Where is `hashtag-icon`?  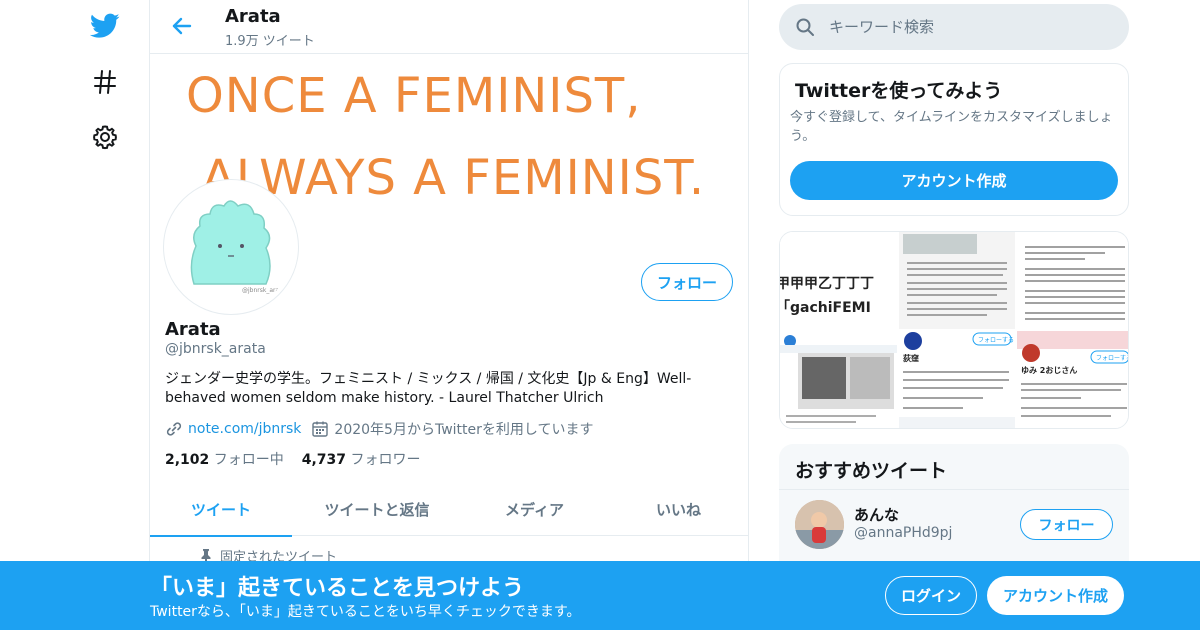
hashtag-icon is located at coordinates (105, 82).